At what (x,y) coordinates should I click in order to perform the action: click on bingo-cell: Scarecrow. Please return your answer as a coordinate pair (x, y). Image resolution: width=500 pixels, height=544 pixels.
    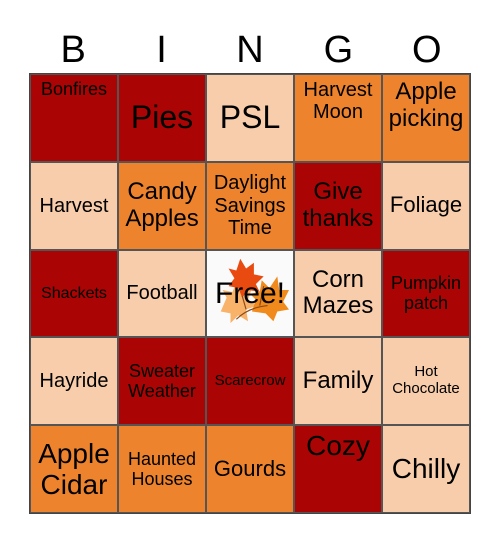
    Looking at the image, I should click on (250, 381).